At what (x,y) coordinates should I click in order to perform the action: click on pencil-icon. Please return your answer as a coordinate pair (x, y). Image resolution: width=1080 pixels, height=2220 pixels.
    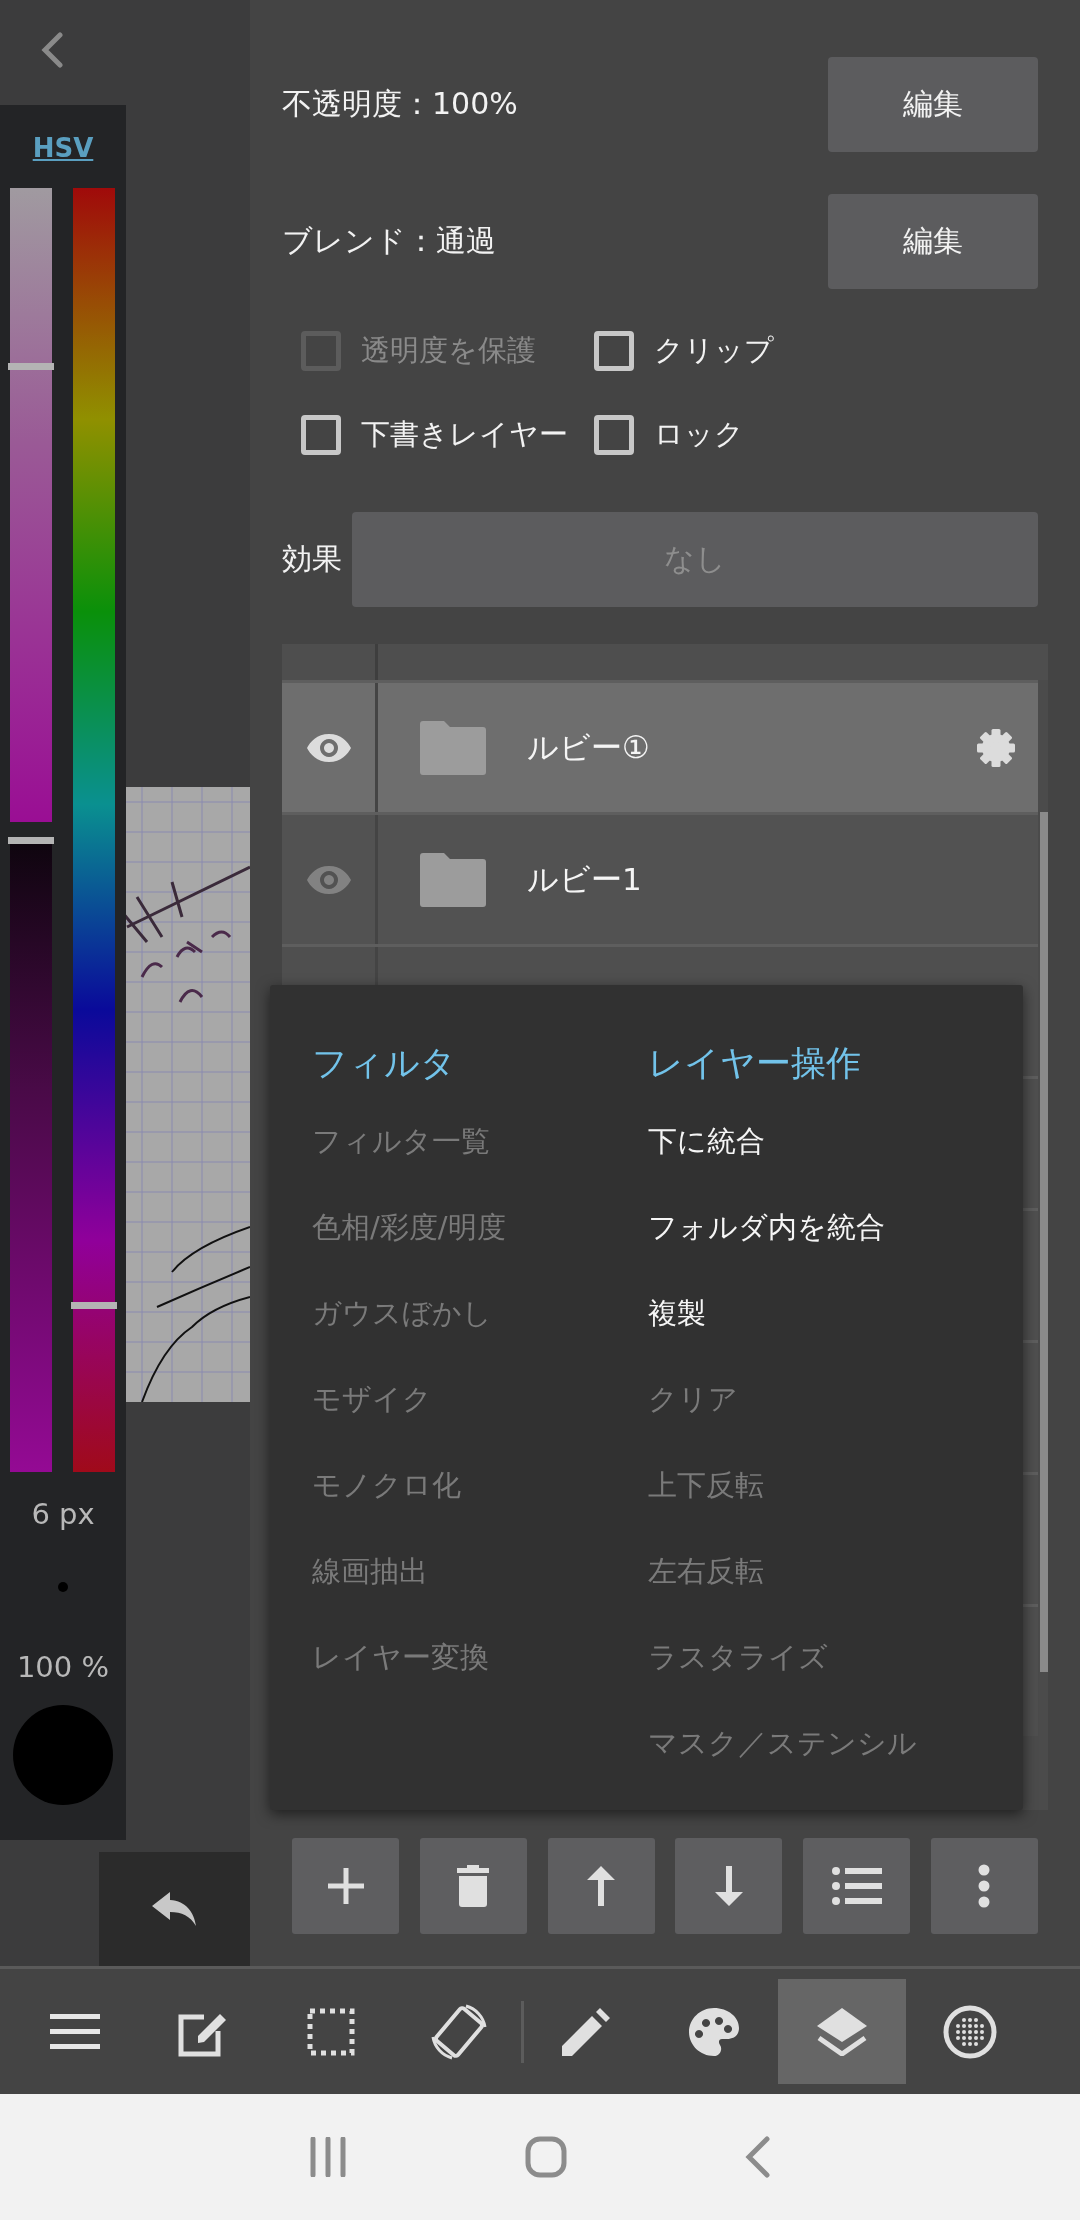
    Looking at the image, I should click on (586, 2031).